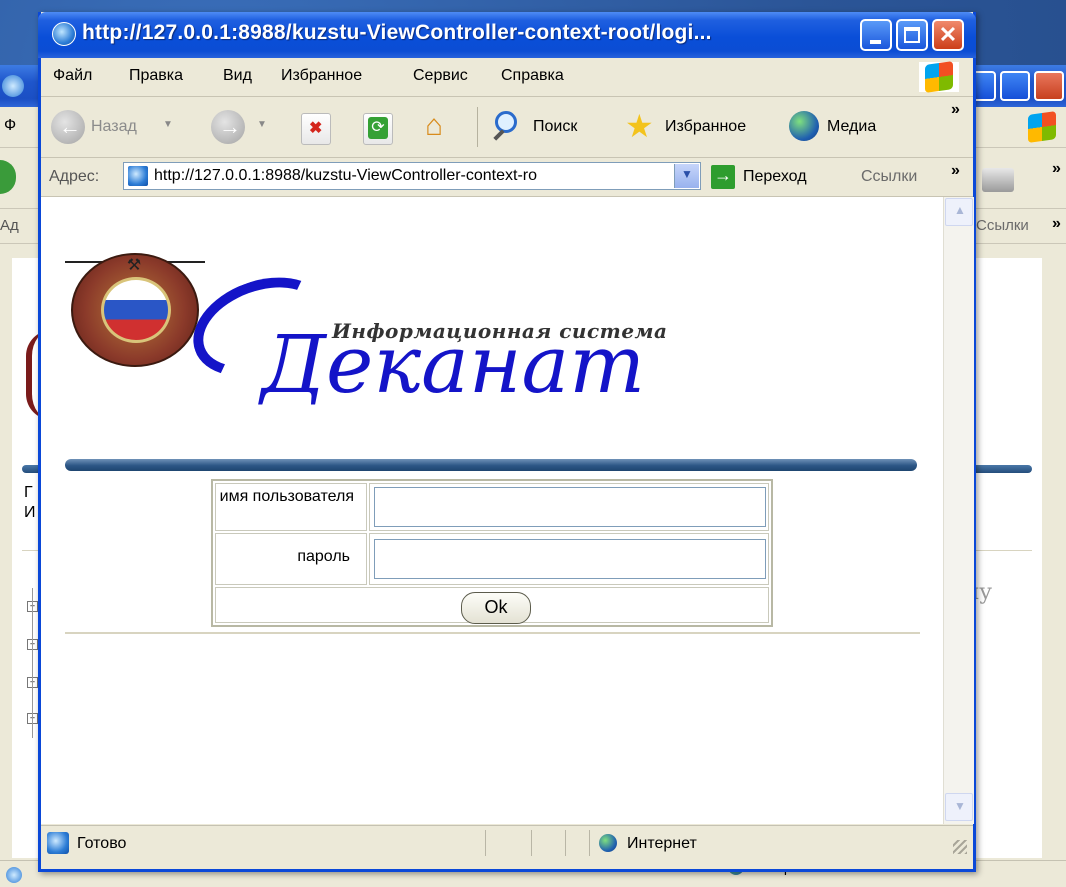  I want to click on scroll-up-button: ▲, so click(959, 212).